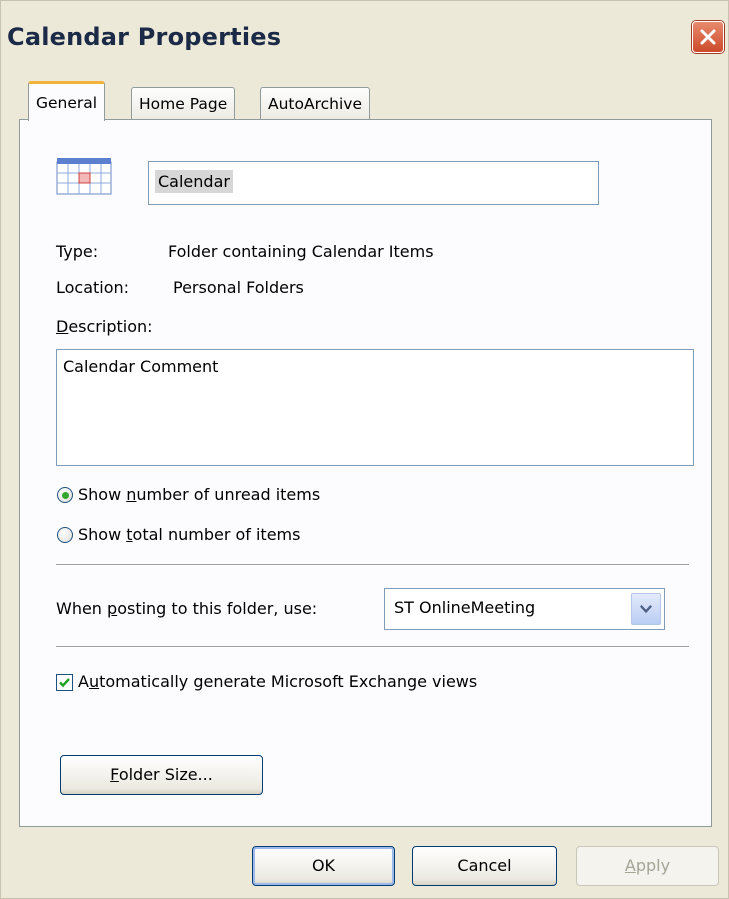 This screenshot has width=729, height=899. I want to click on close-button, so click(708, 37).